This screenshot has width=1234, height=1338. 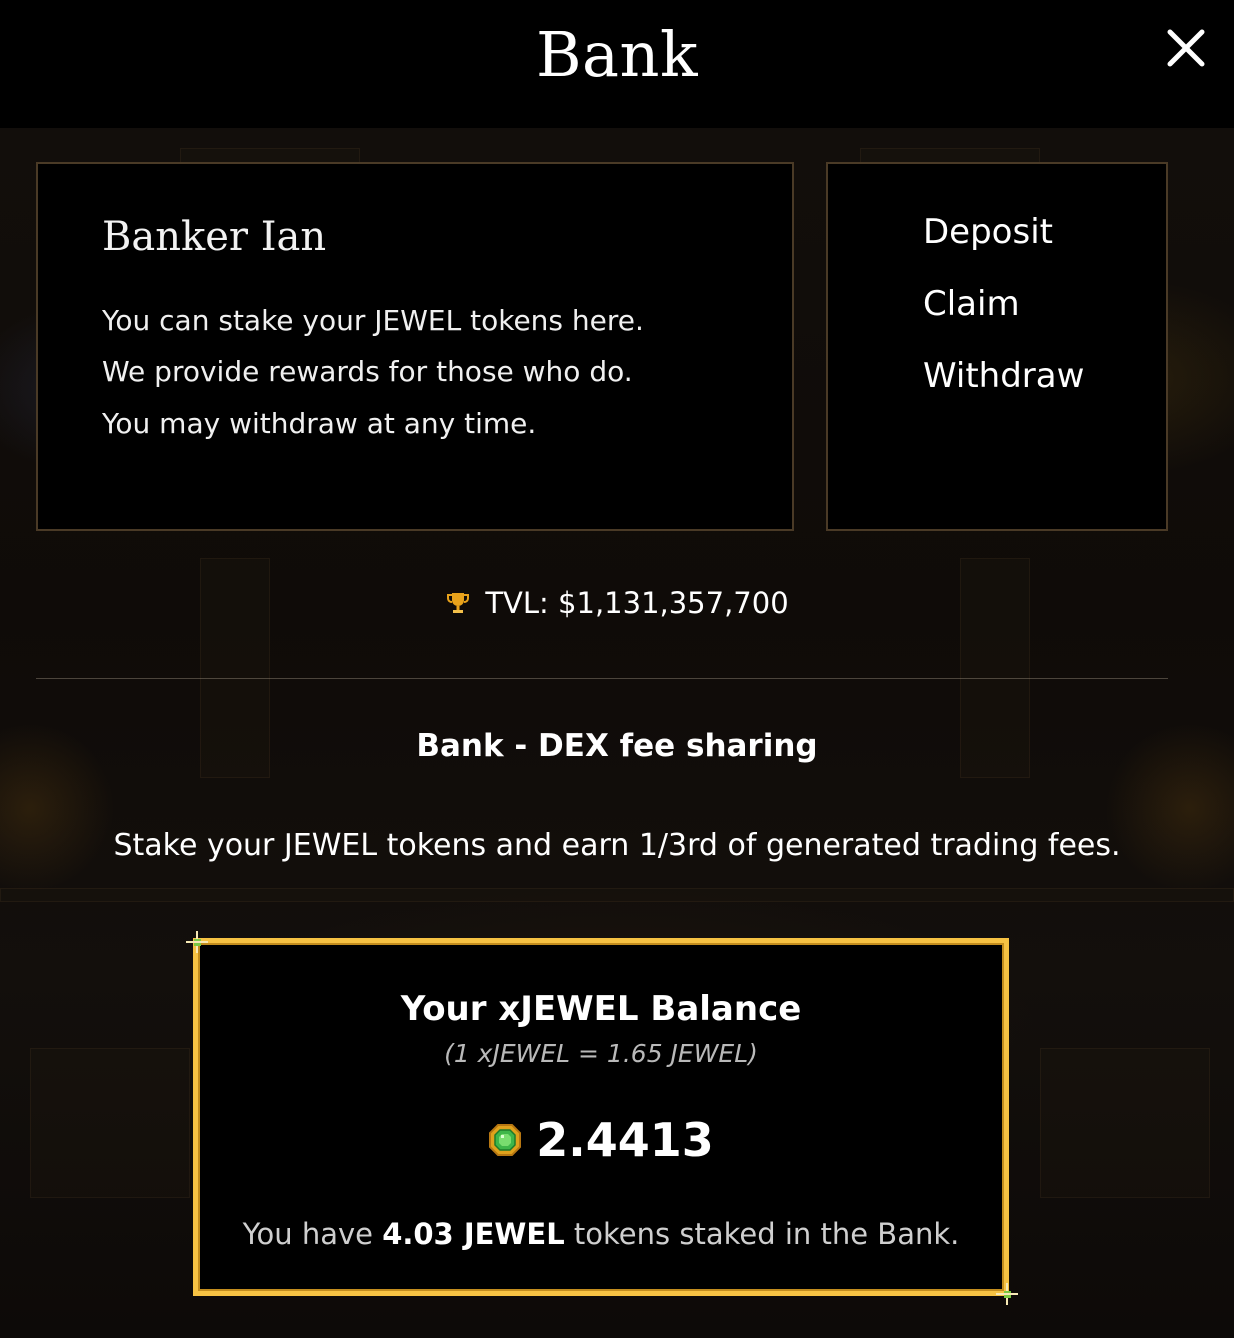 What do you see at coordinates (505, 1139) in the screenshot?
I see `jewel-token-icon` at bounding box center [505, 1139].